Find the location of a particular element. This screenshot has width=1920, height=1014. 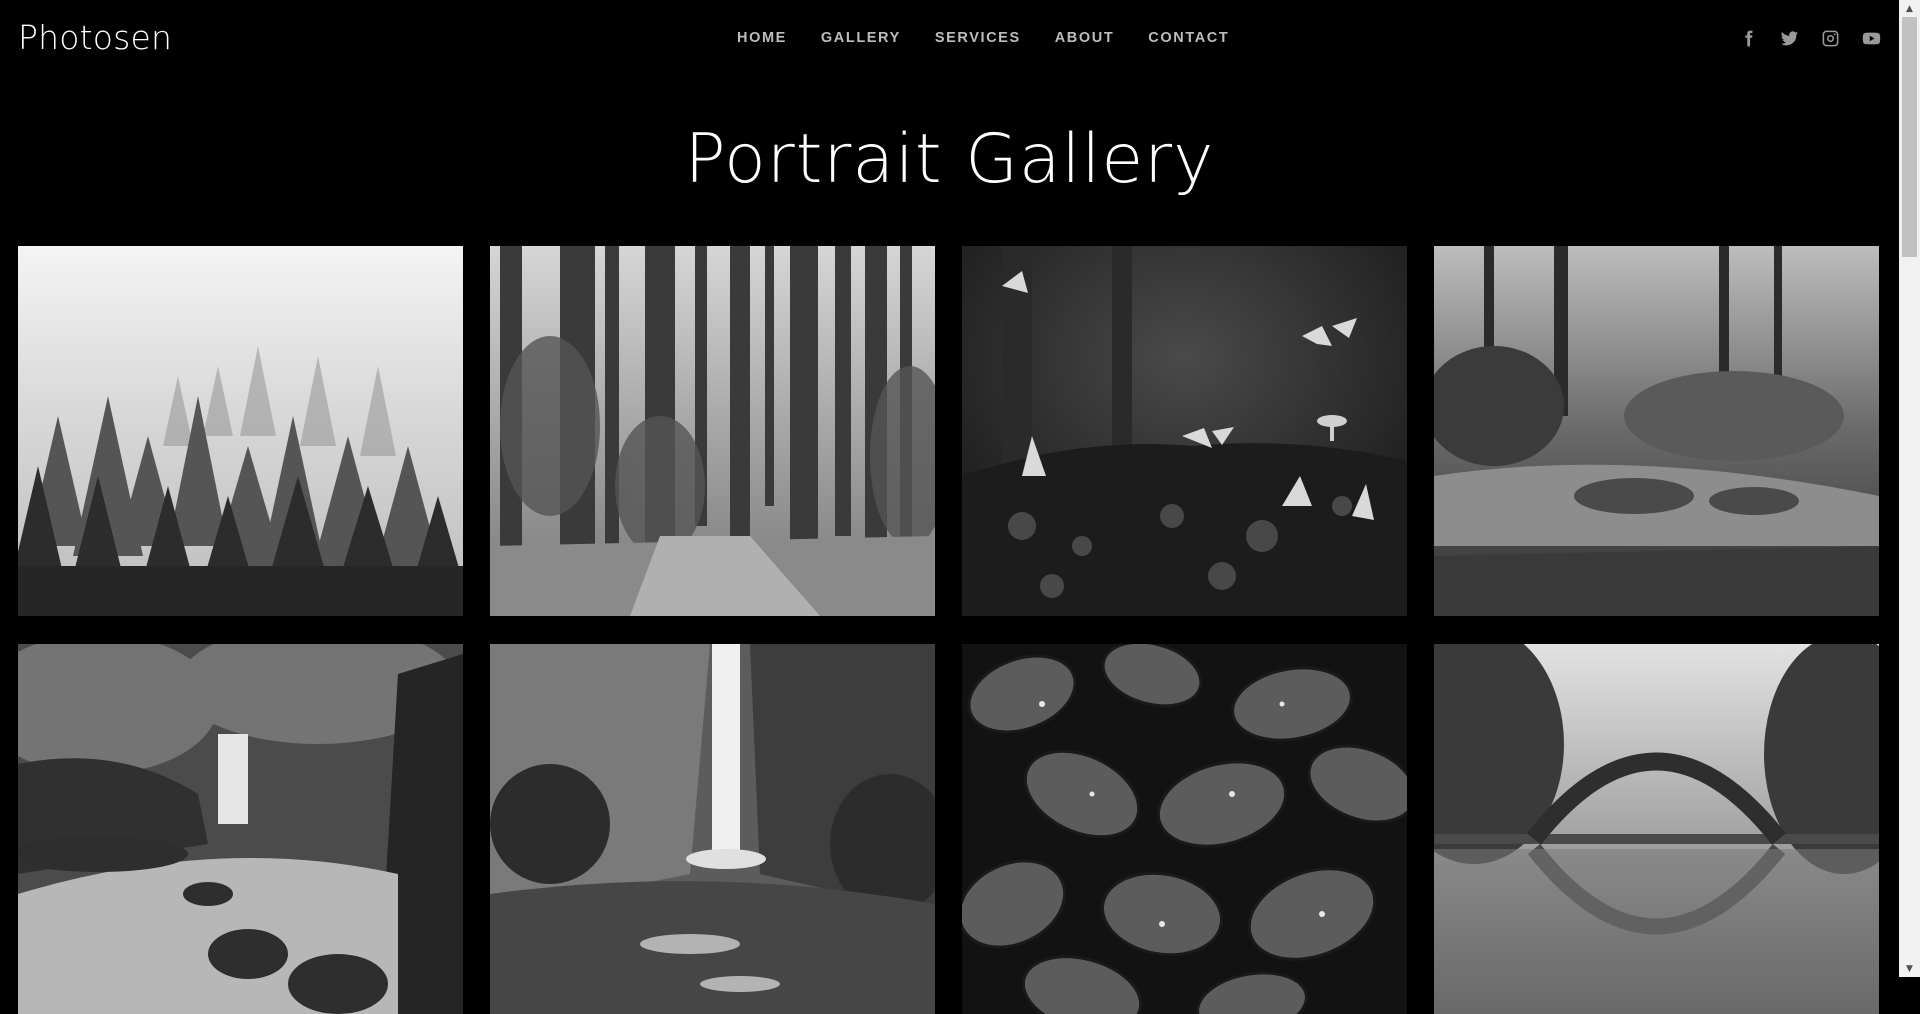

gallery-image-butterflies is located at coordinates (1184, 431).